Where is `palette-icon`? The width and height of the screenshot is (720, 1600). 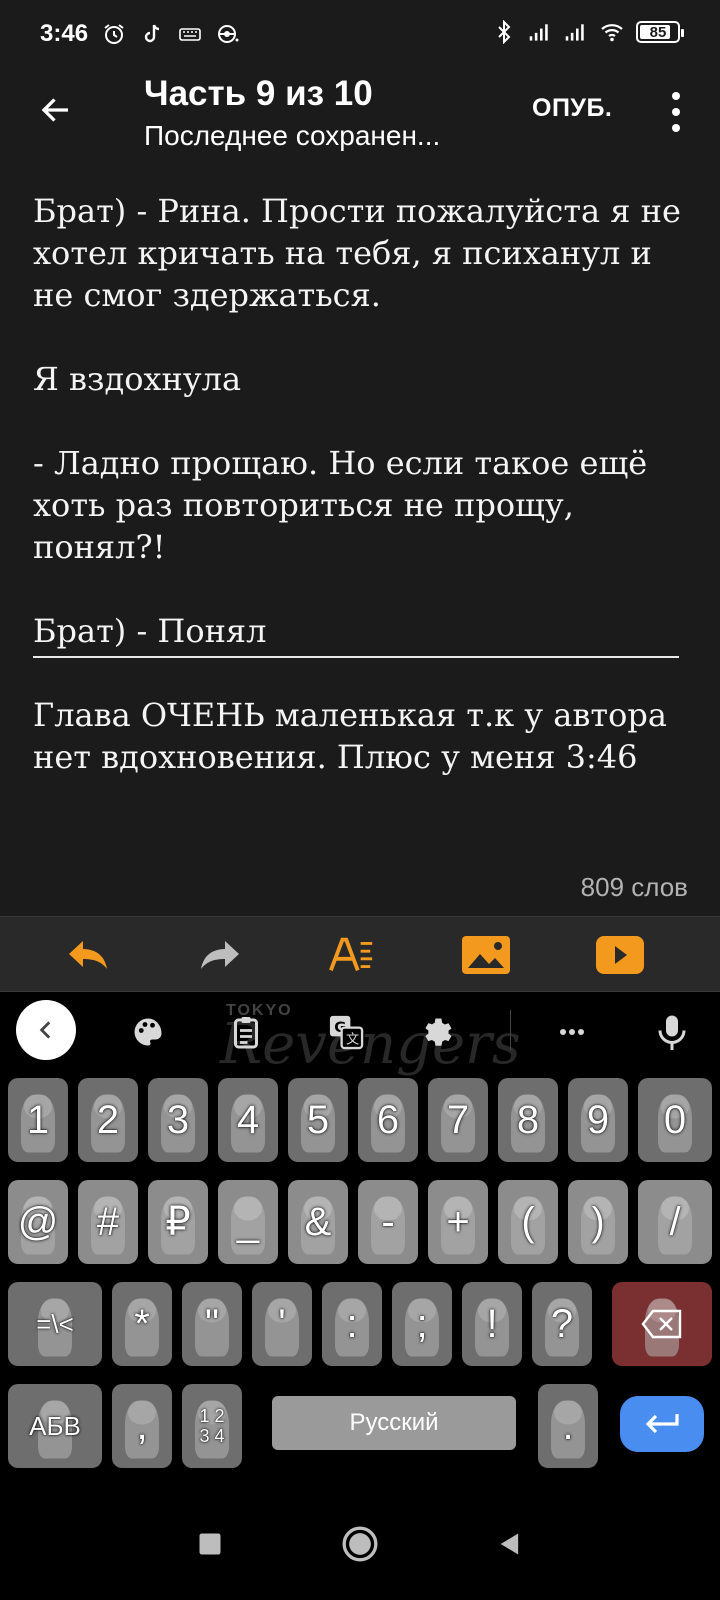 palette-icon is located at coordinates (148, 1032).